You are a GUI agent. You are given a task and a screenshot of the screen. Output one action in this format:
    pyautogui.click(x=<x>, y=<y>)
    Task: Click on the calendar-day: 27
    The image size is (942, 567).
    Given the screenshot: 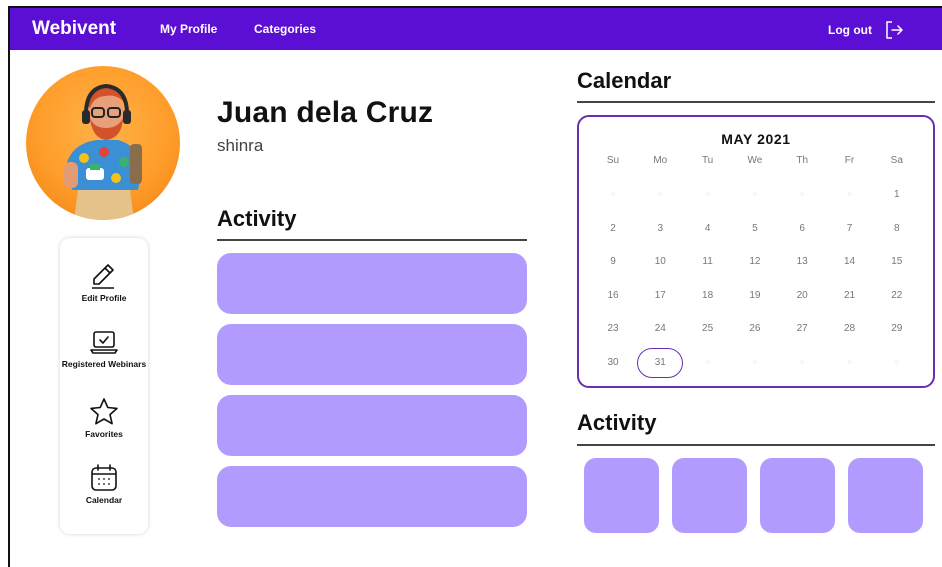 What is the action you would take?
    pyautogui.click(x=802, y=328)
    